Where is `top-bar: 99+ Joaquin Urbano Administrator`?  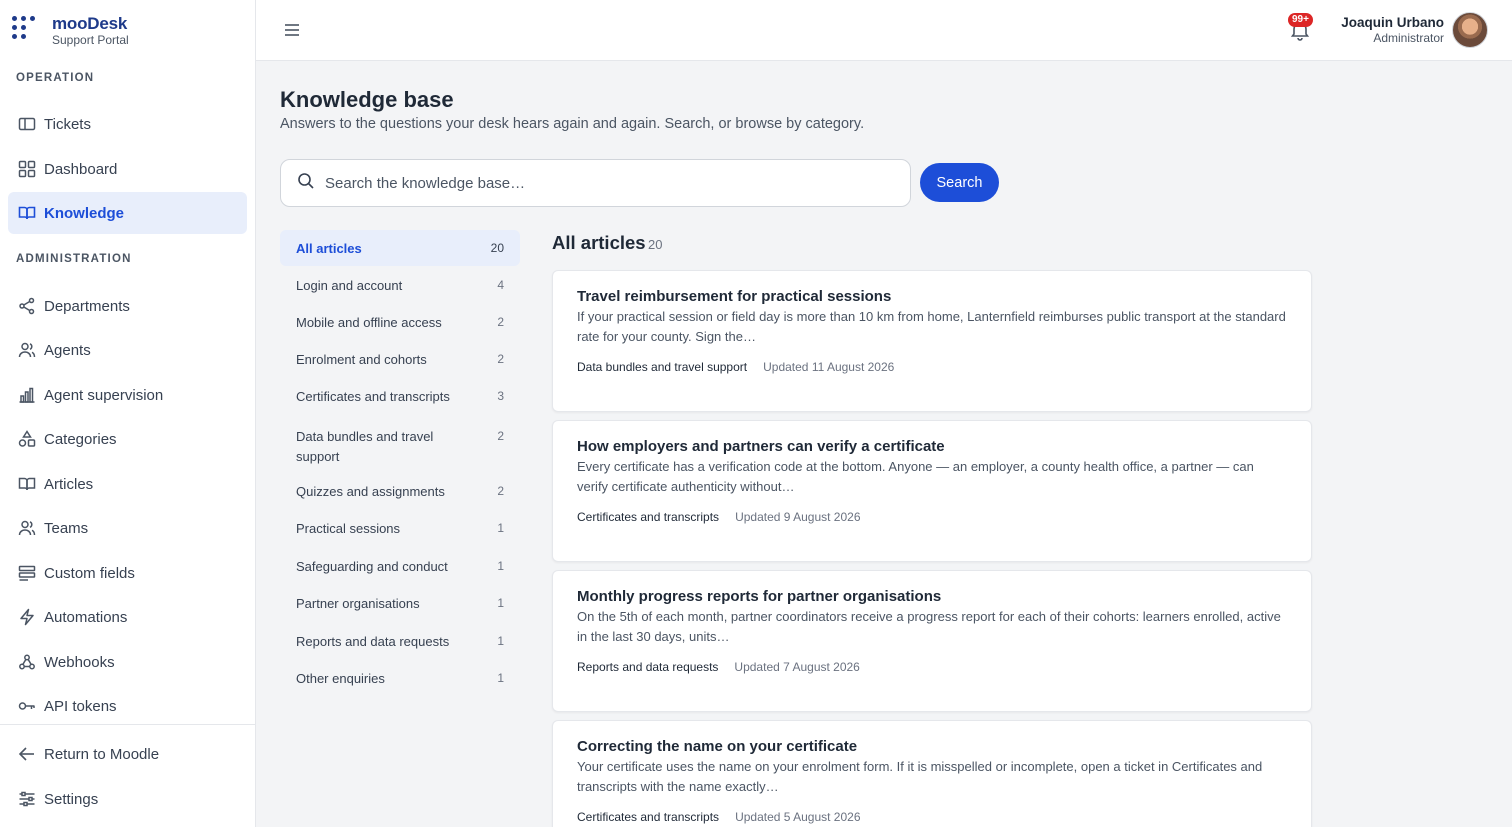
top-bar: 99+ Joaquin Urbano Administrator is located at coordinates (884, 30).